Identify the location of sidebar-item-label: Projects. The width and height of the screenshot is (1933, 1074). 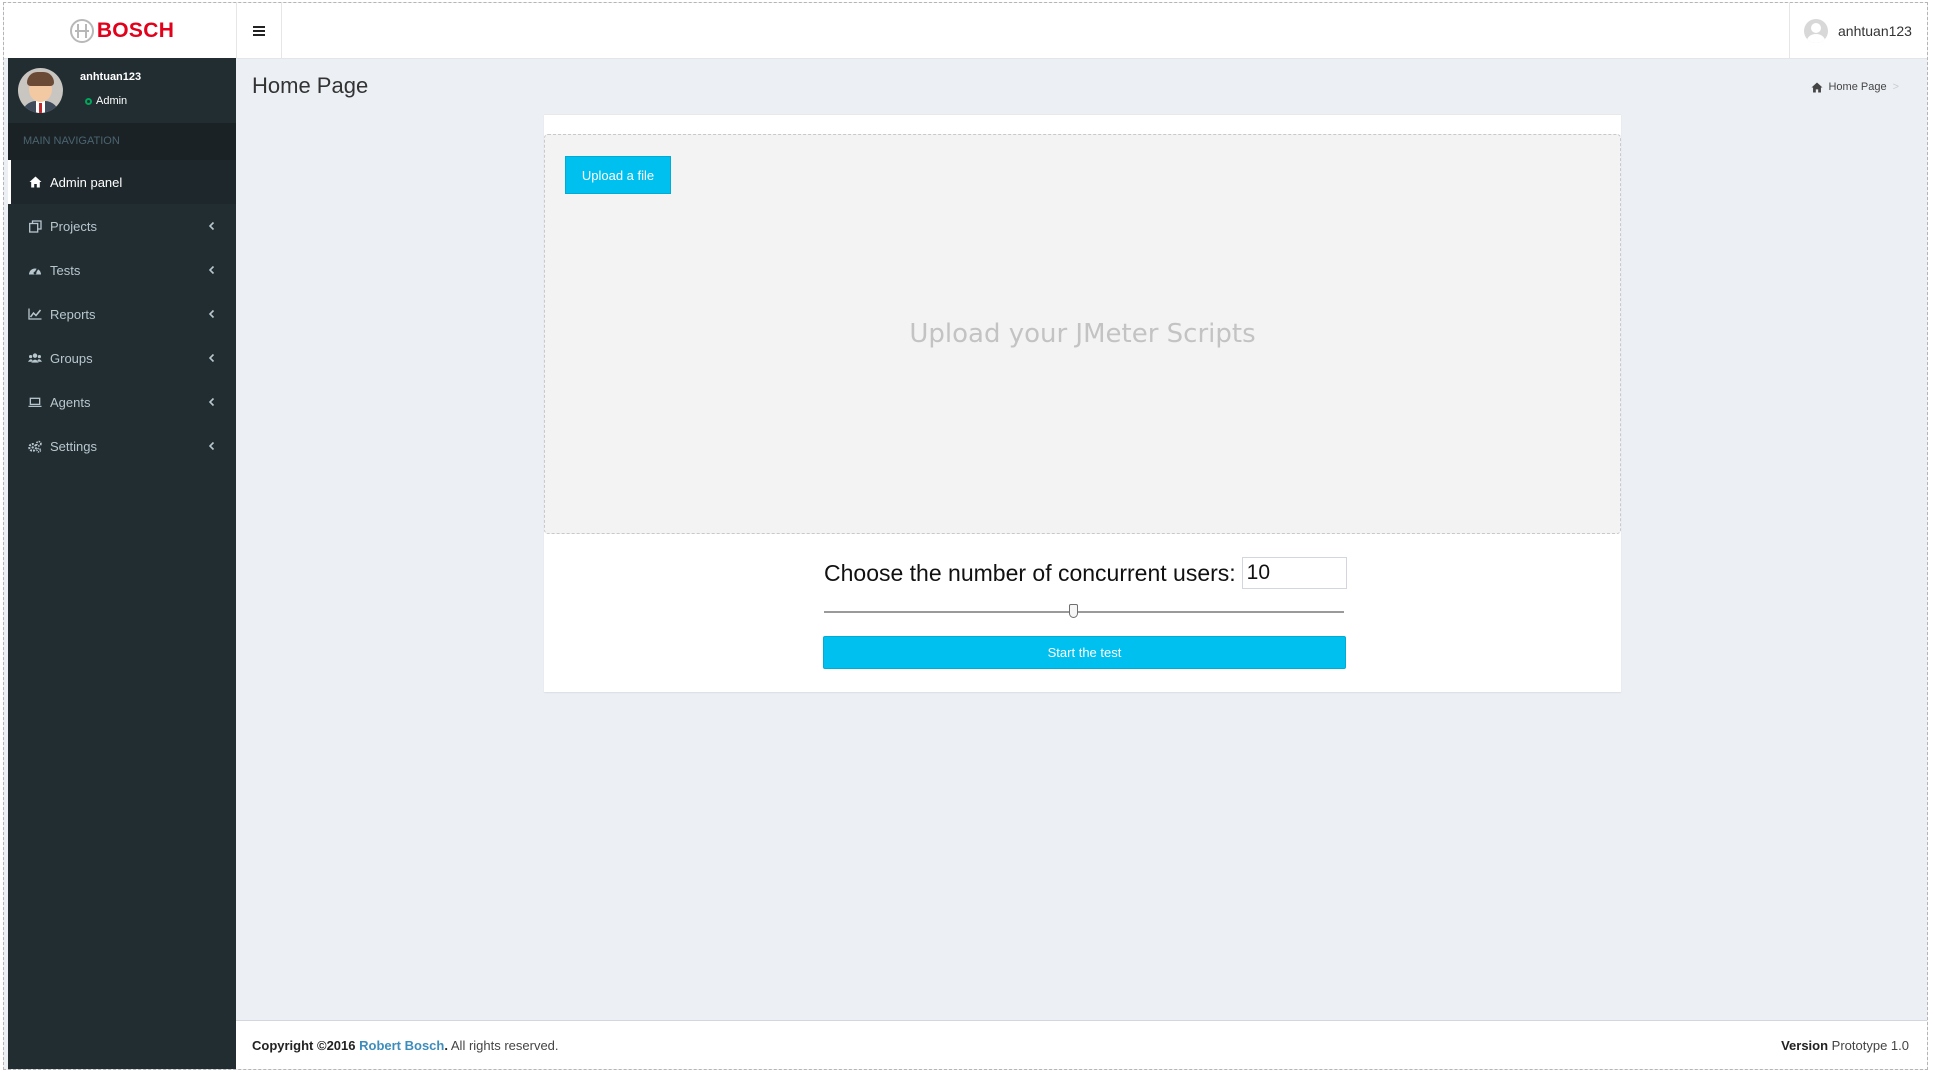
(73, 226).